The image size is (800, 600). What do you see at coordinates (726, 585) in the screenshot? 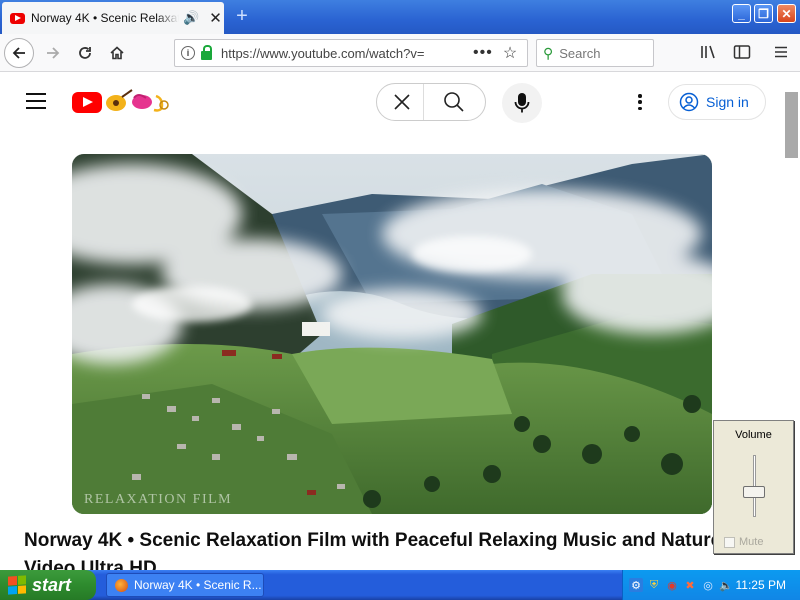
I see `volume-tray-icon: 🔈` at bounding box center [726, 585].